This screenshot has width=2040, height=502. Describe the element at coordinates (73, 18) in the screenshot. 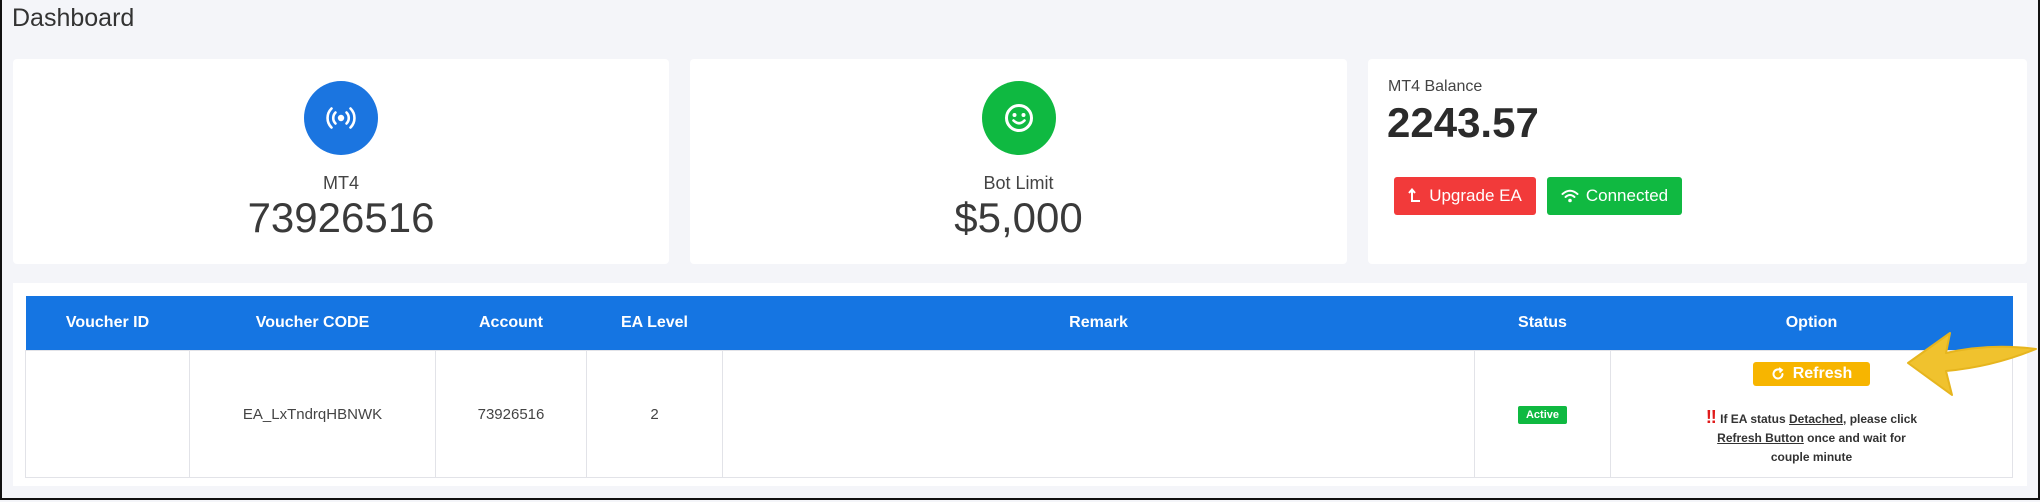

I see `page-title: Dashboard` at that location.